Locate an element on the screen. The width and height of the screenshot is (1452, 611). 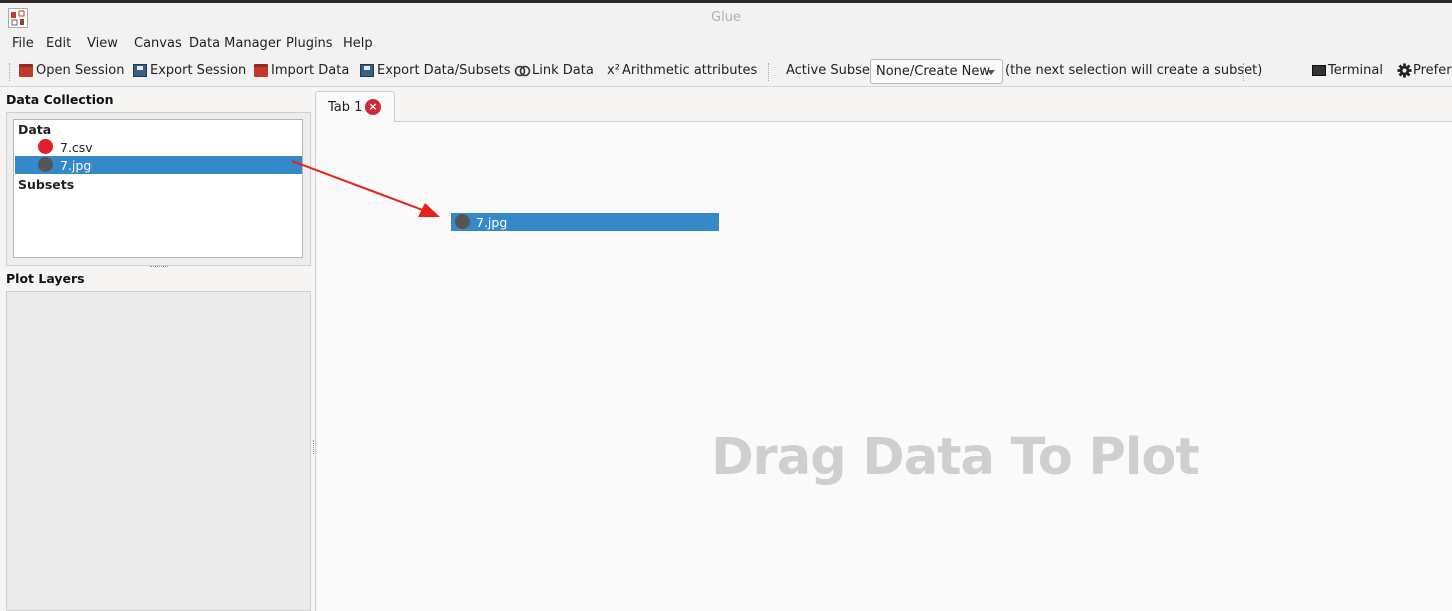
arithmetic-icon: x² is located at coordinates (613, 70).